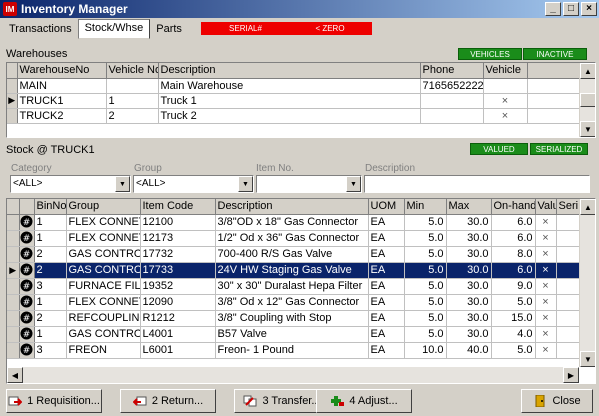  What do you see at coordinates (37, 53) in the screenshot?
I see `warehouses-title: Warehouses` at bounding box center [37, 53].